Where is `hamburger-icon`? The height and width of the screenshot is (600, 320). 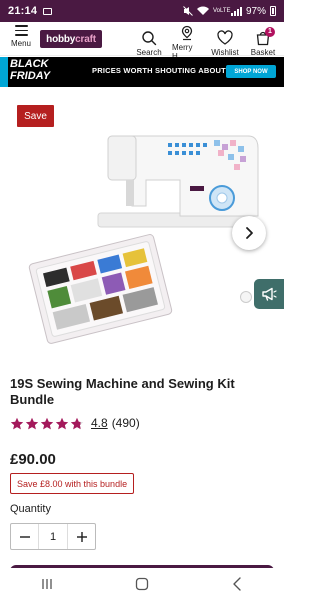
hamburger-icon is located at coordinates (21, 30).